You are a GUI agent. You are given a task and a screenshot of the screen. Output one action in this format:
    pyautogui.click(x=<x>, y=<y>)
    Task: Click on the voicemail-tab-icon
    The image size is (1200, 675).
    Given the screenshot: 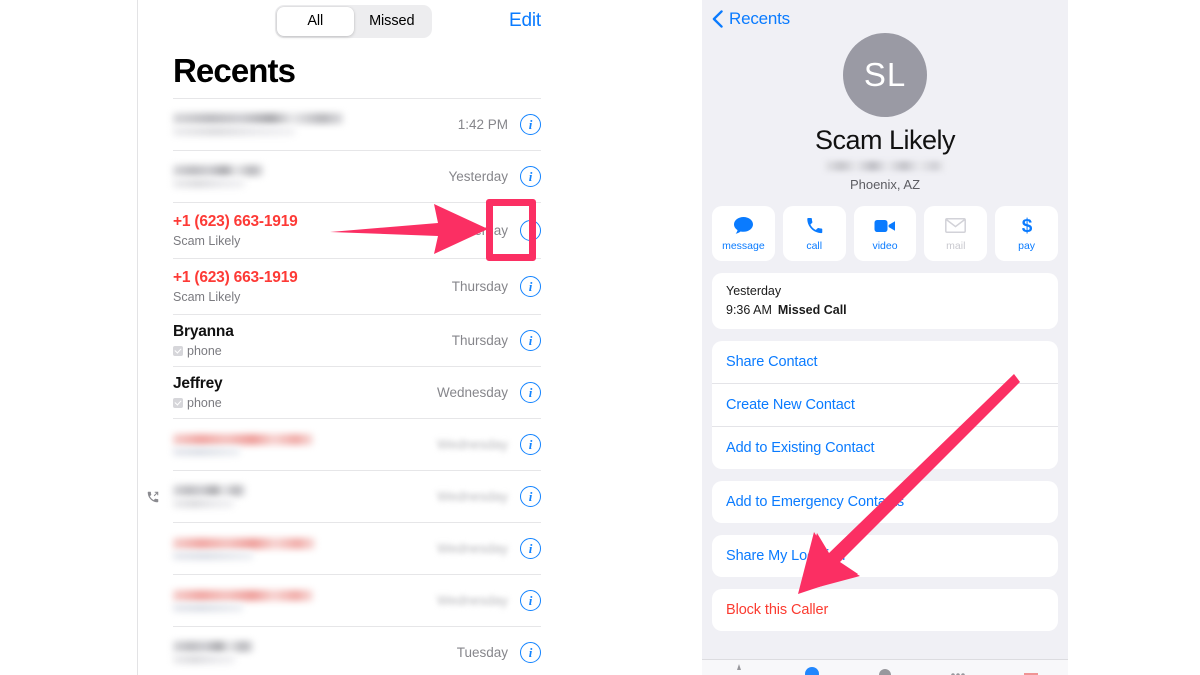 What is the action you would take?
    pyautogui.click(x=1031, y=669)
    